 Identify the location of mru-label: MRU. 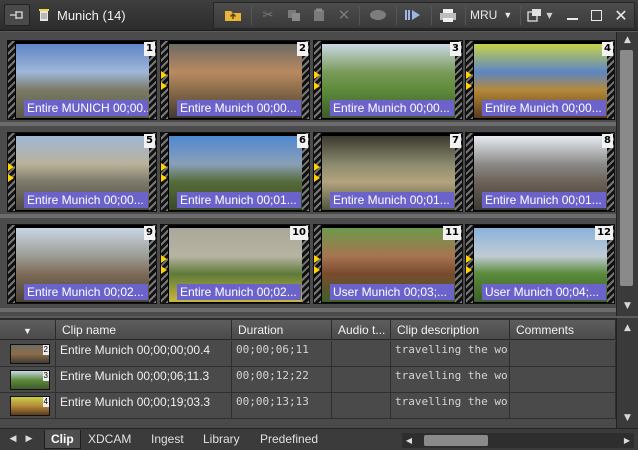
(484, 15).